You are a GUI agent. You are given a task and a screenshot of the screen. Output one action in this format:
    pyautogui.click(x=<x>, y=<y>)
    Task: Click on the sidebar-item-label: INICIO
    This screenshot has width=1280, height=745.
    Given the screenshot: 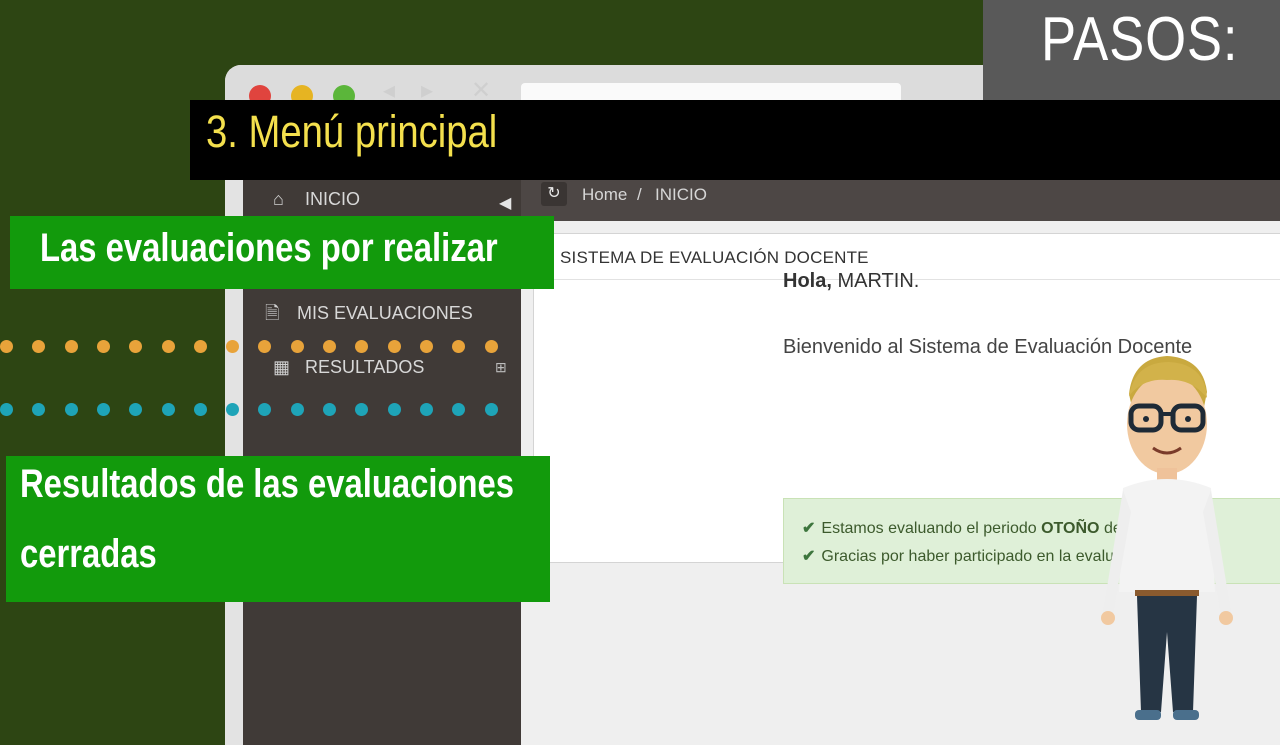 What is the action you would take?
    pyautogui.click(x=333, y=199)
    